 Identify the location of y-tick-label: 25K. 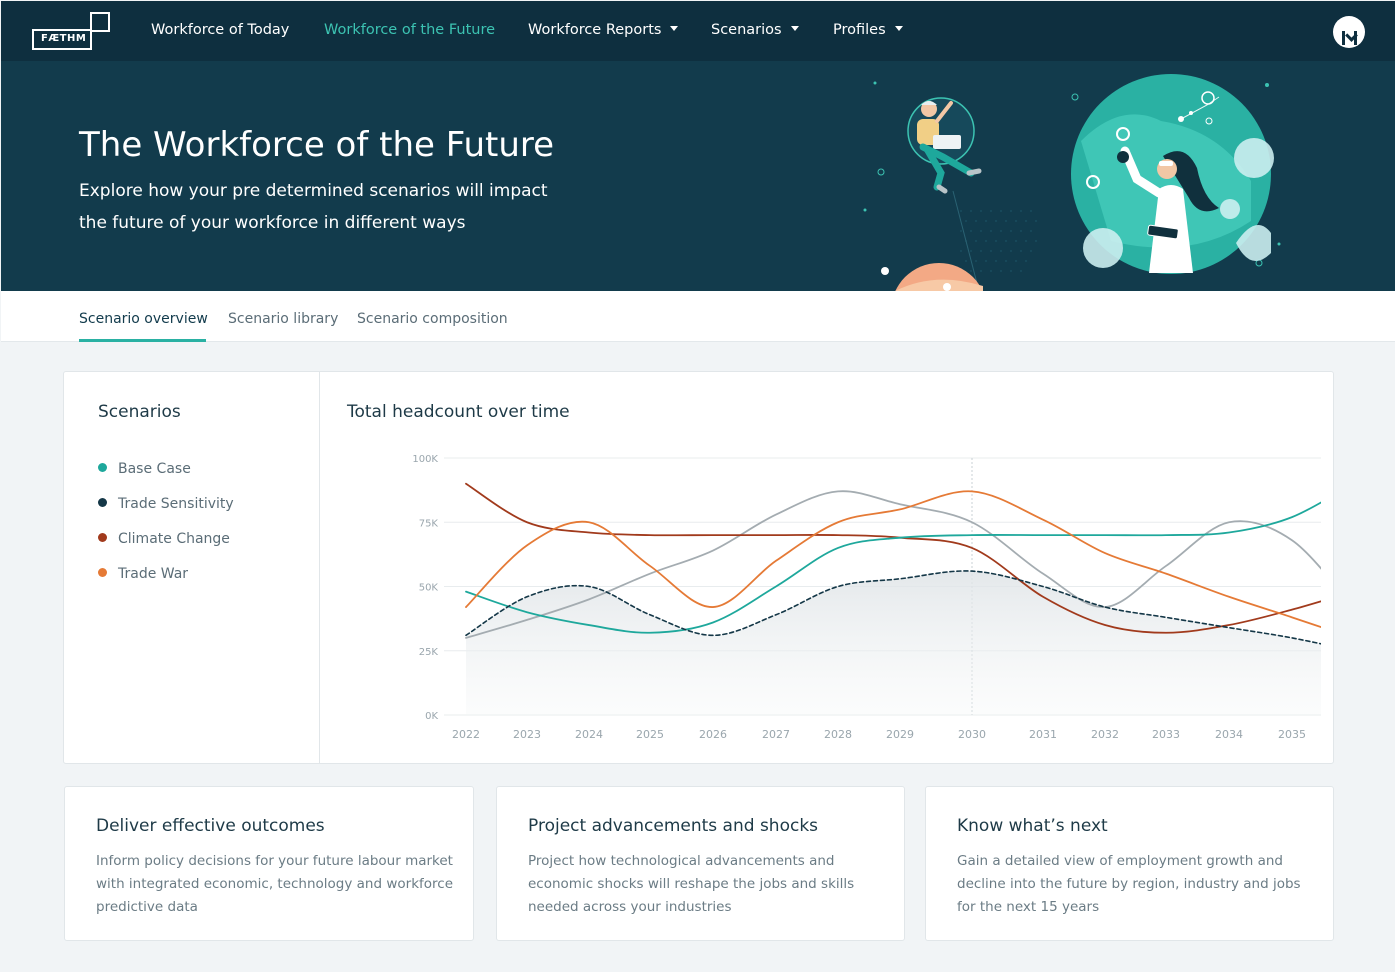
(429, 652).